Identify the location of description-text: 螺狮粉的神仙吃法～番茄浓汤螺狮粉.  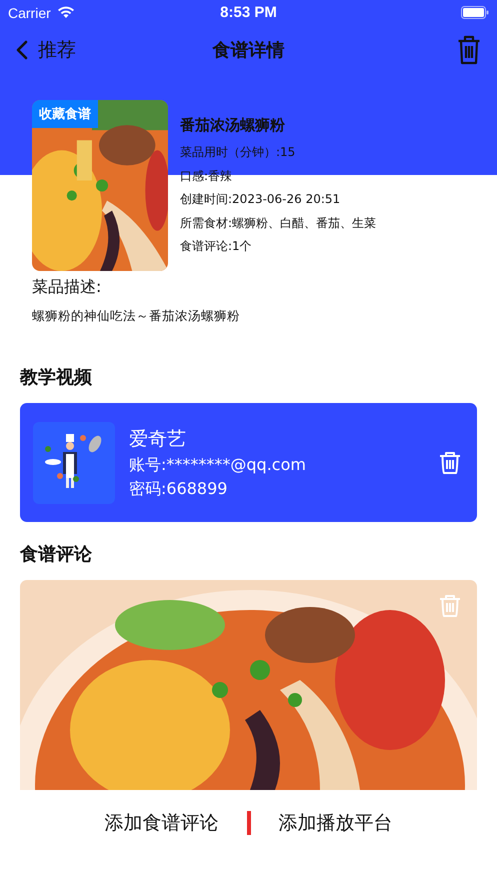
(136, 316).